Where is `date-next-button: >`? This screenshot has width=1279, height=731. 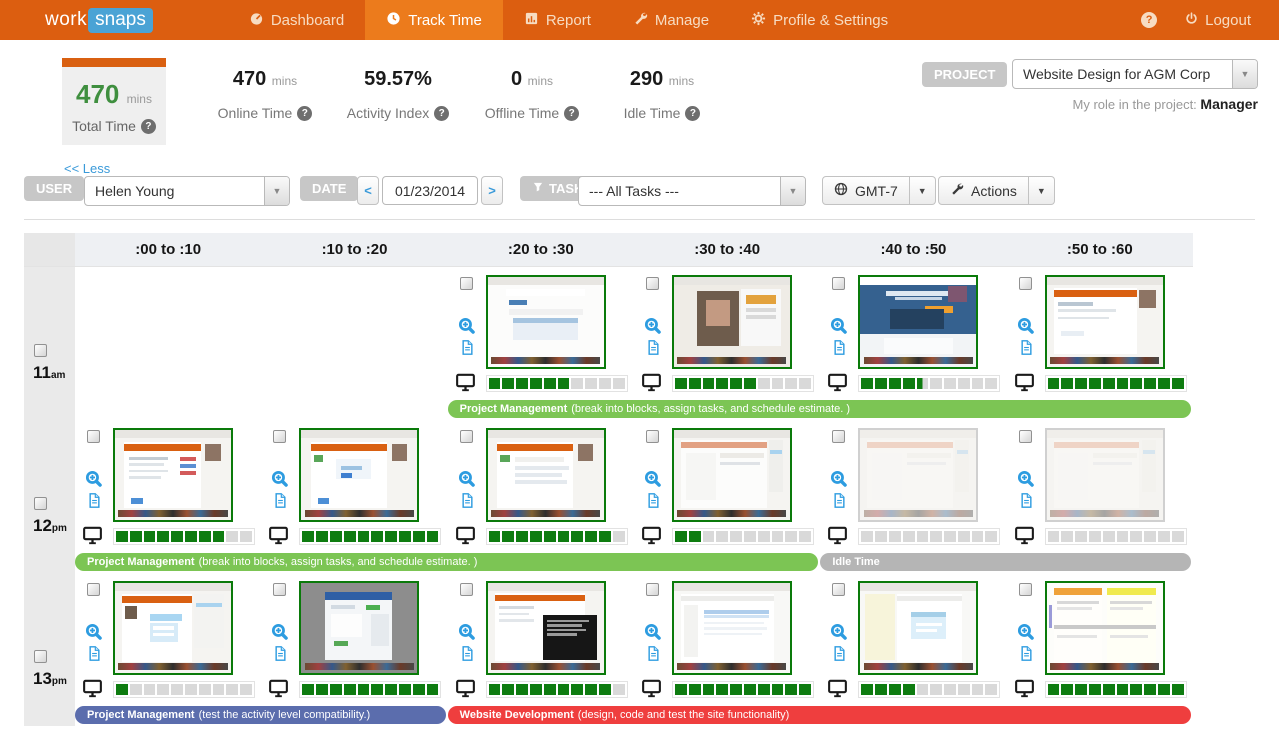 date-next-button: > is located at coordinates (492, 190).